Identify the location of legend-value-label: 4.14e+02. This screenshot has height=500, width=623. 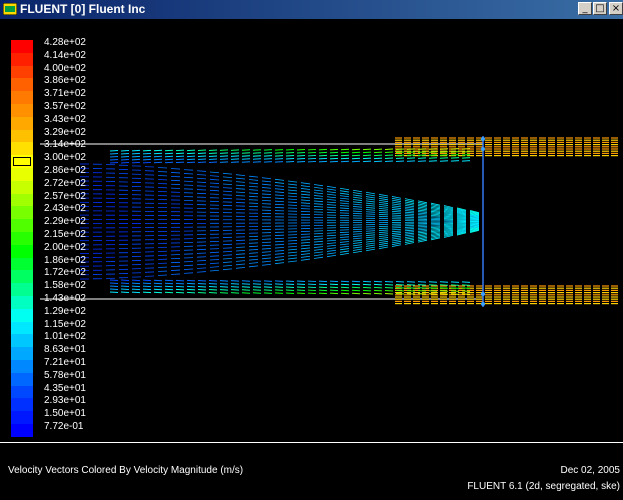
(65, 55).